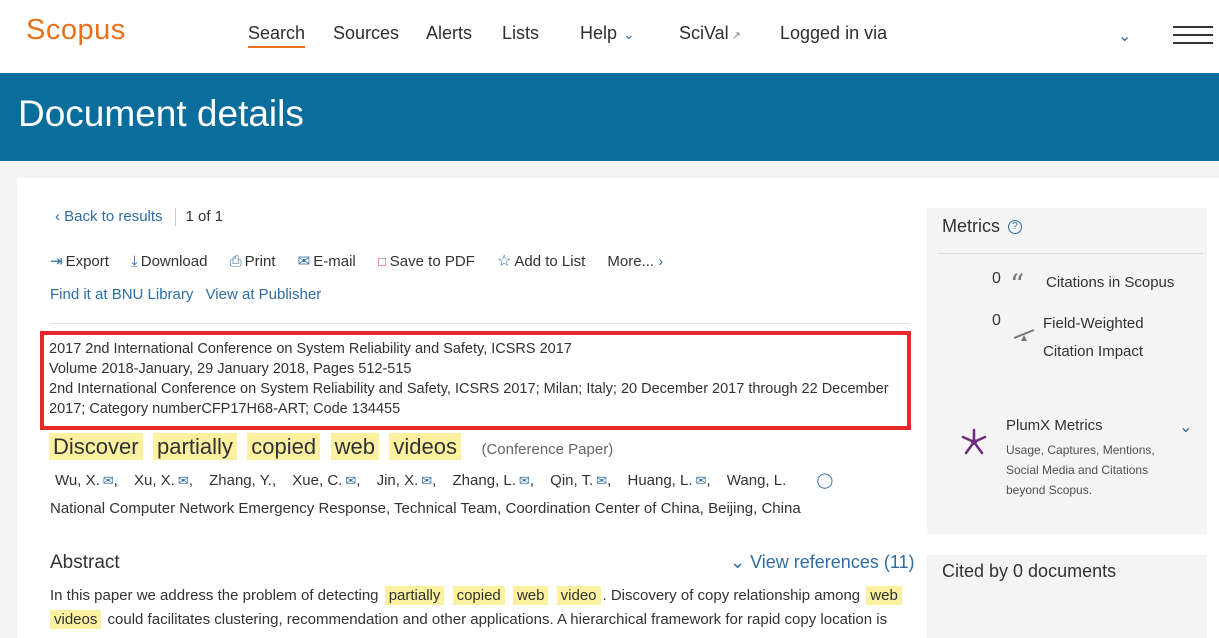 This screenshot has height=638, width=1219. Describe the element at coordinates (1015, 227) in the screenshot. I see `help-icon: ?` at that location.